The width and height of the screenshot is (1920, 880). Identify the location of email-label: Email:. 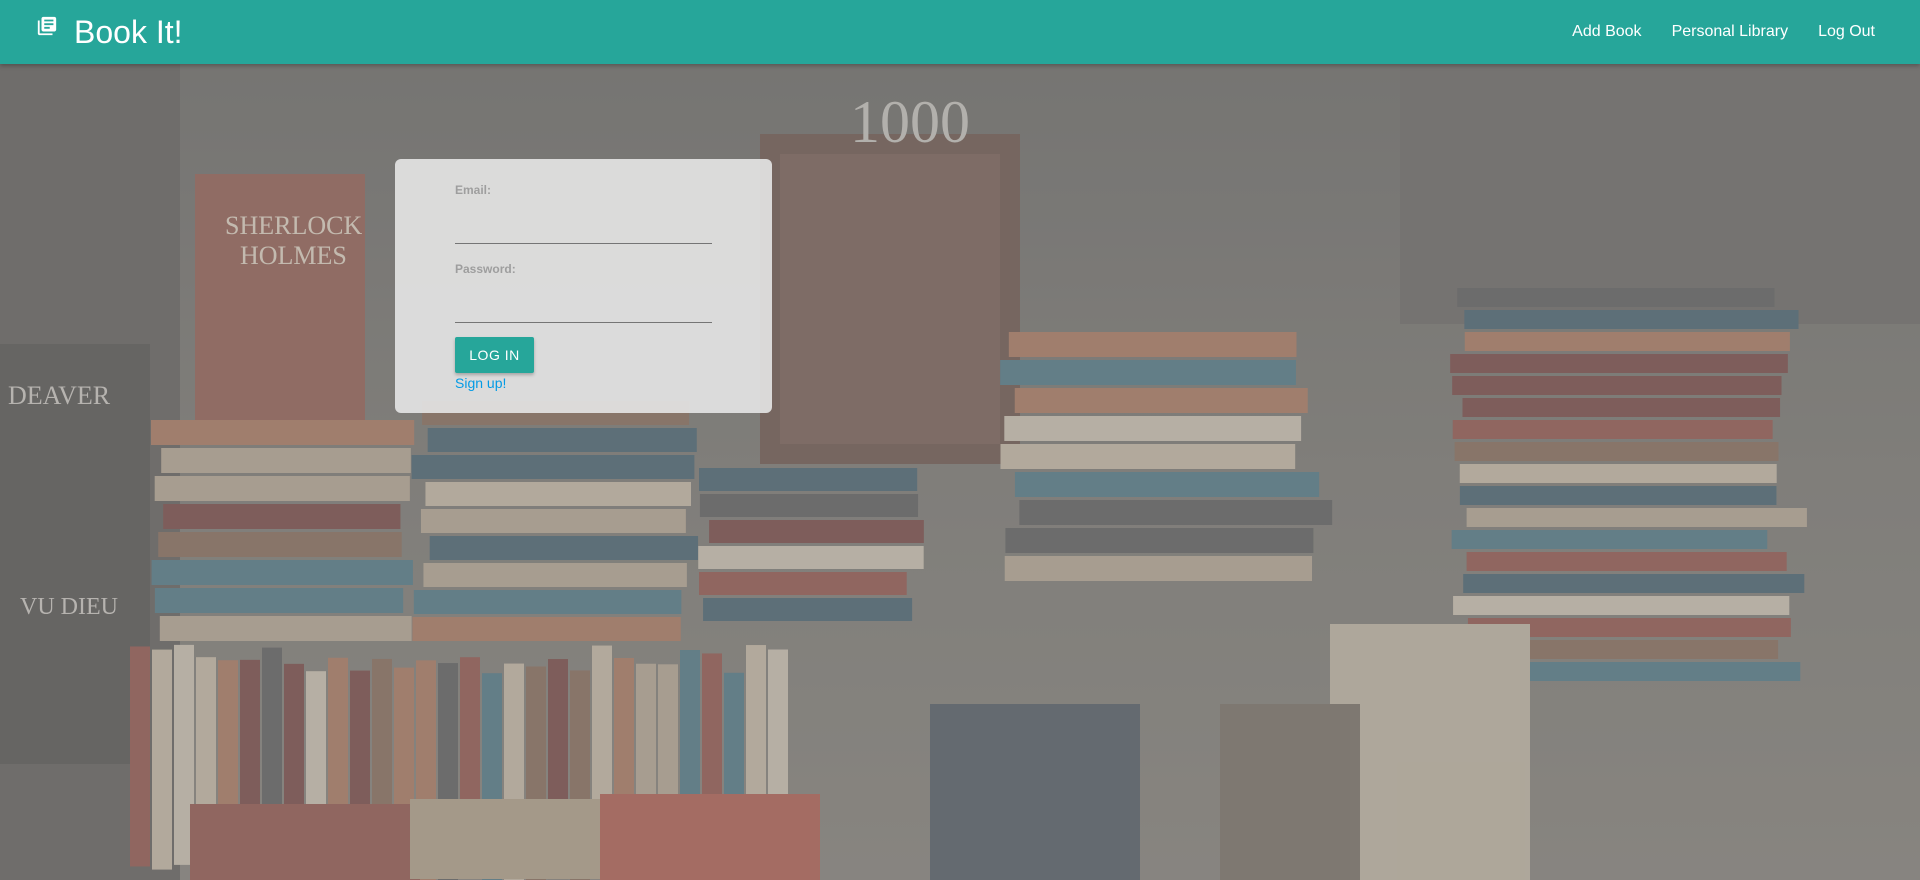
(473, 190).